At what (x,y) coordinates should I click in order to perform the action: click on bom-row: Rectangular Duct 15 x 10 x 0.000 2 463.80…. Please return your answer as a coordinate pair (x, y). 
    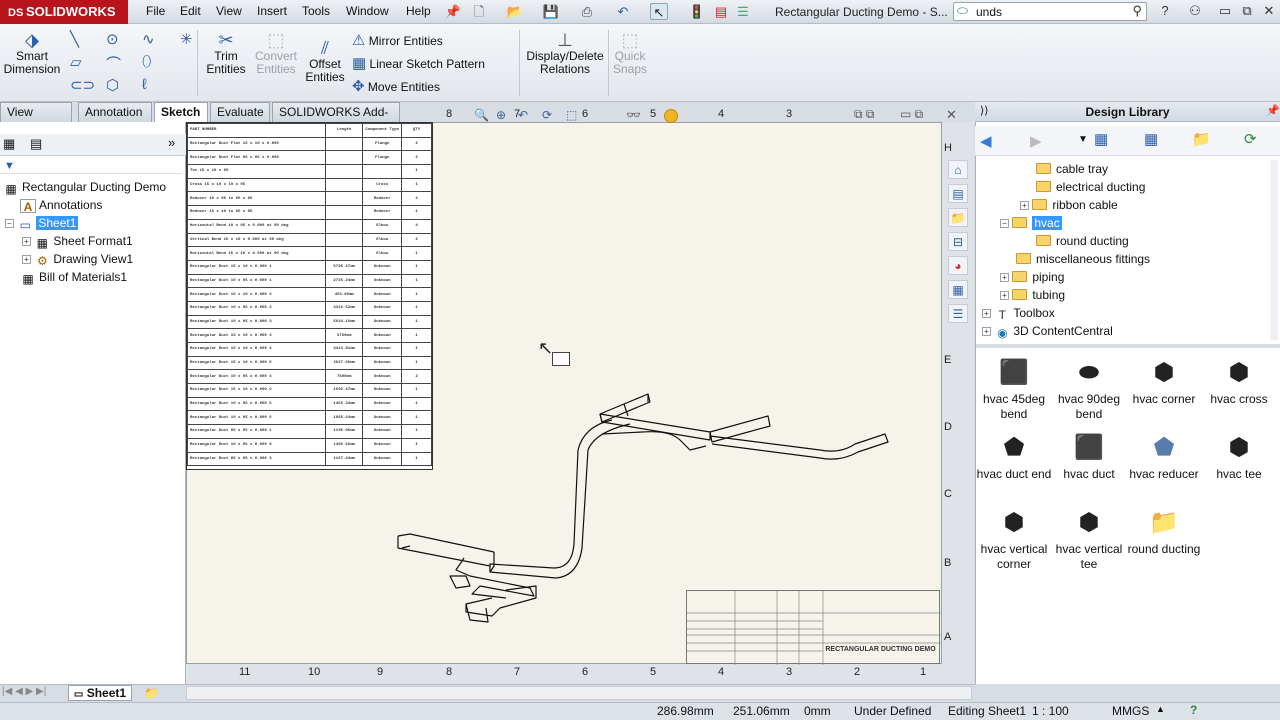
    Looking at the image, I should click on (309, 294).